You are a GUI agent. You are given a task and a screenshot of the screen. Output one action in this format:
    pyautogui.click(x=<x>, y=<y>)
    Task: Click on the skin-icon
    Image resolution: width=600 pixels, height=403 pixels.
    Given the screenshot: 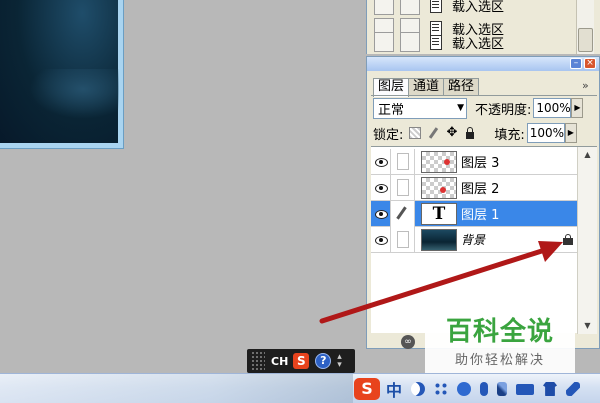 What is the action you would take?
    pyautogui.click(x=550, y=389)
    